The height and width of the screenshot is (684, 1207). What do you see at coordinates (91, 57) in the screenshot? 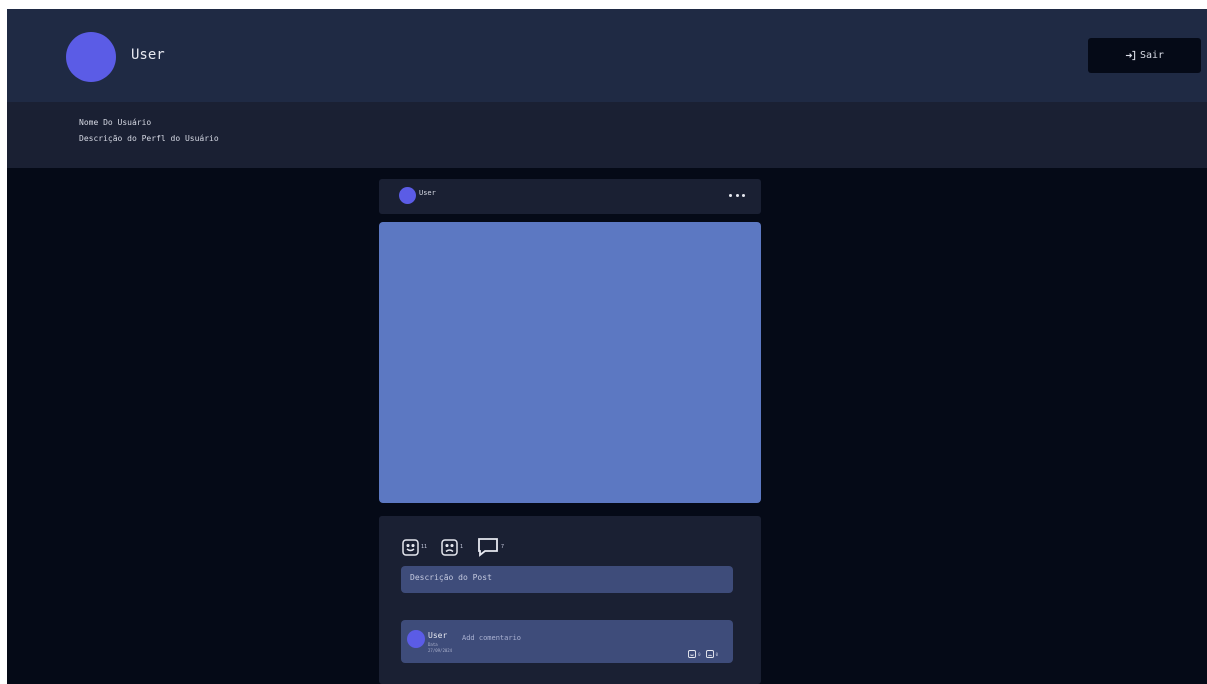
I see `avatar` at bounding box center [91, 57].